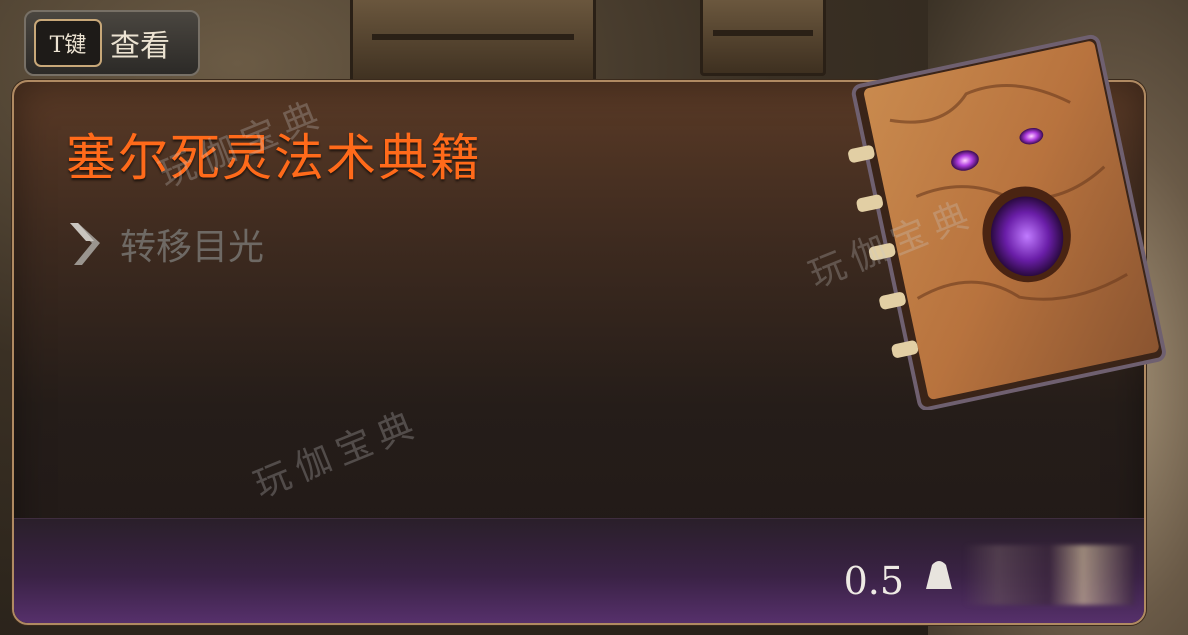  Describe the element at coordinates (873, 581) in the screenshot. I see `item-weight: 0.5` at that location.